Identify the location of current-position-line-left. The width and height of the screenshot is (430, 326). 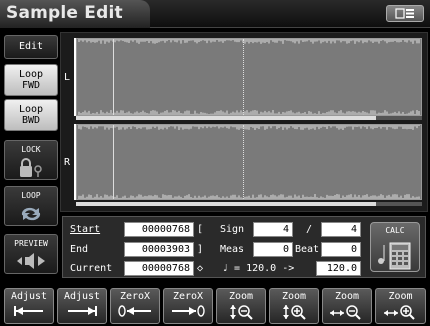
(113, 77).